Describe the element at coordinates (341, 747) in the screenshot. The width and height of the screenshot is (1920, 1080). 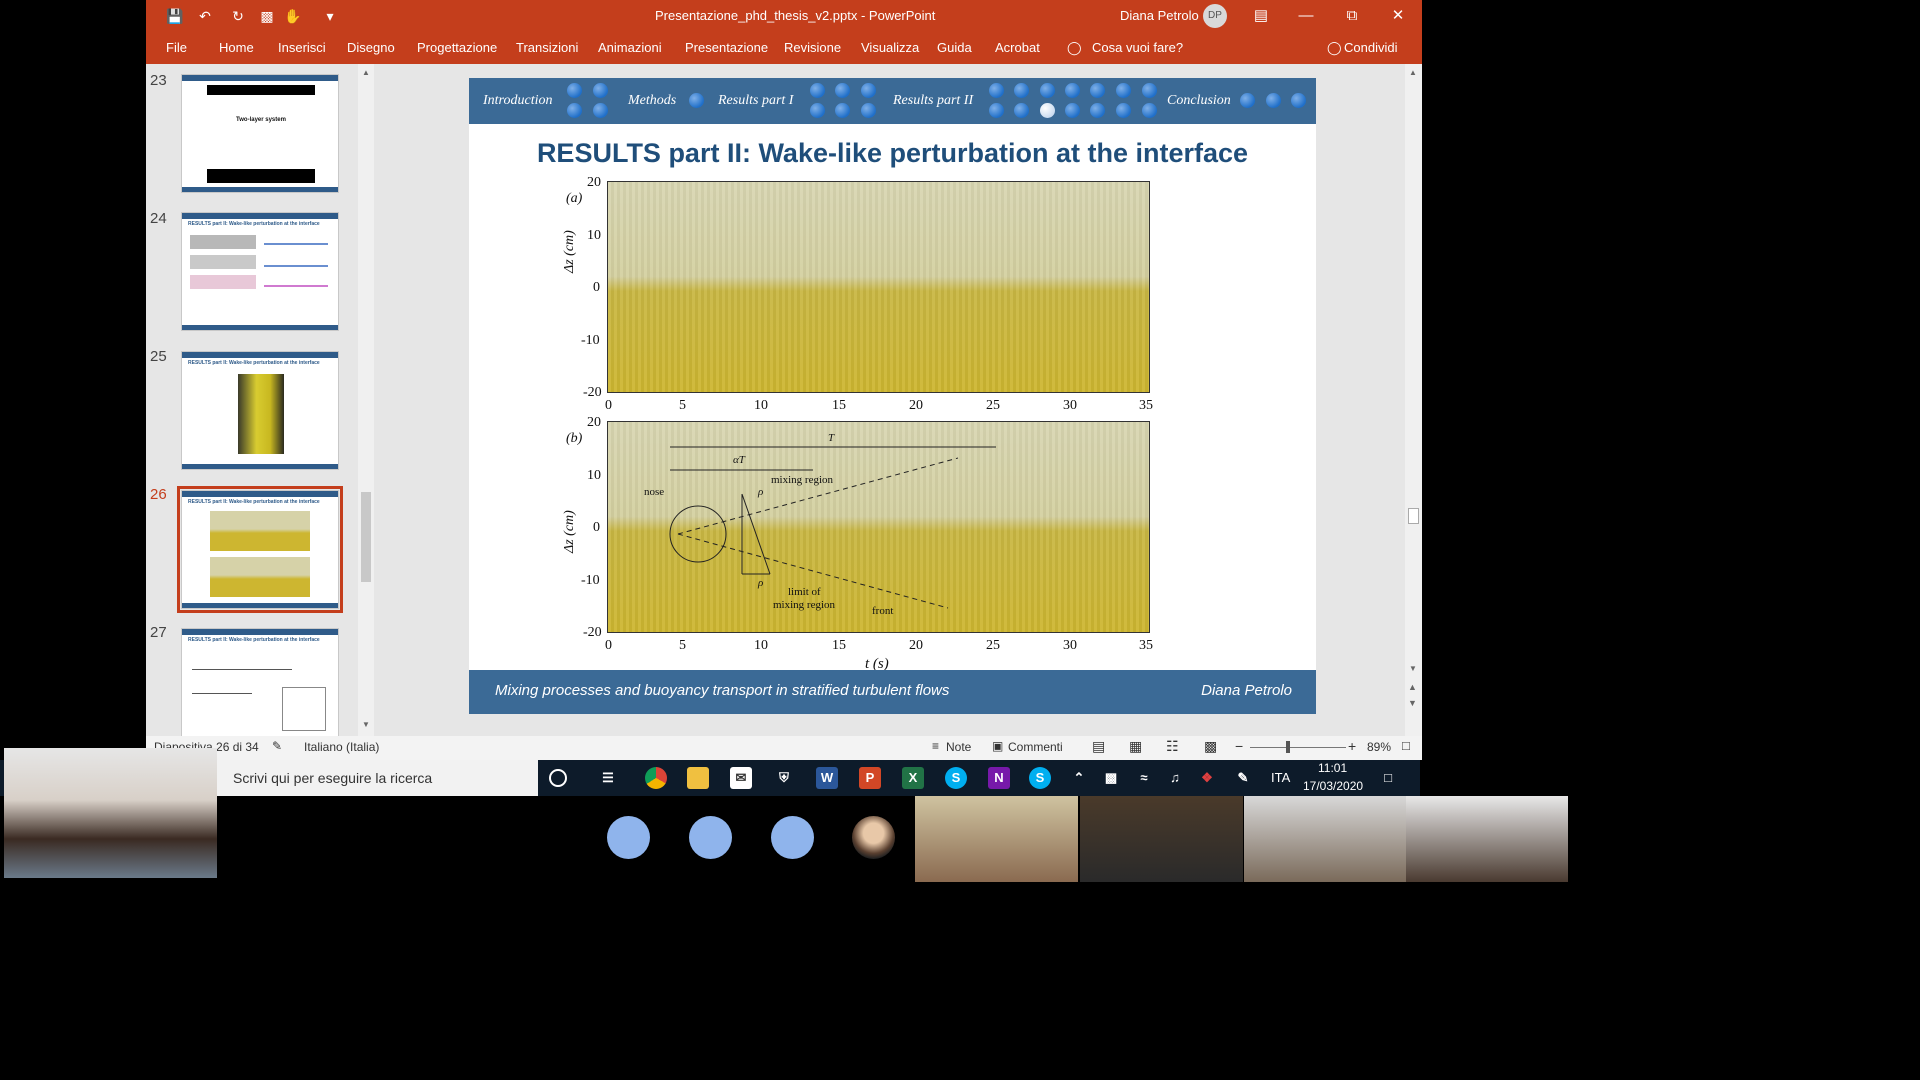
I see `language-indicator: Italiano (Italia)` at that location.